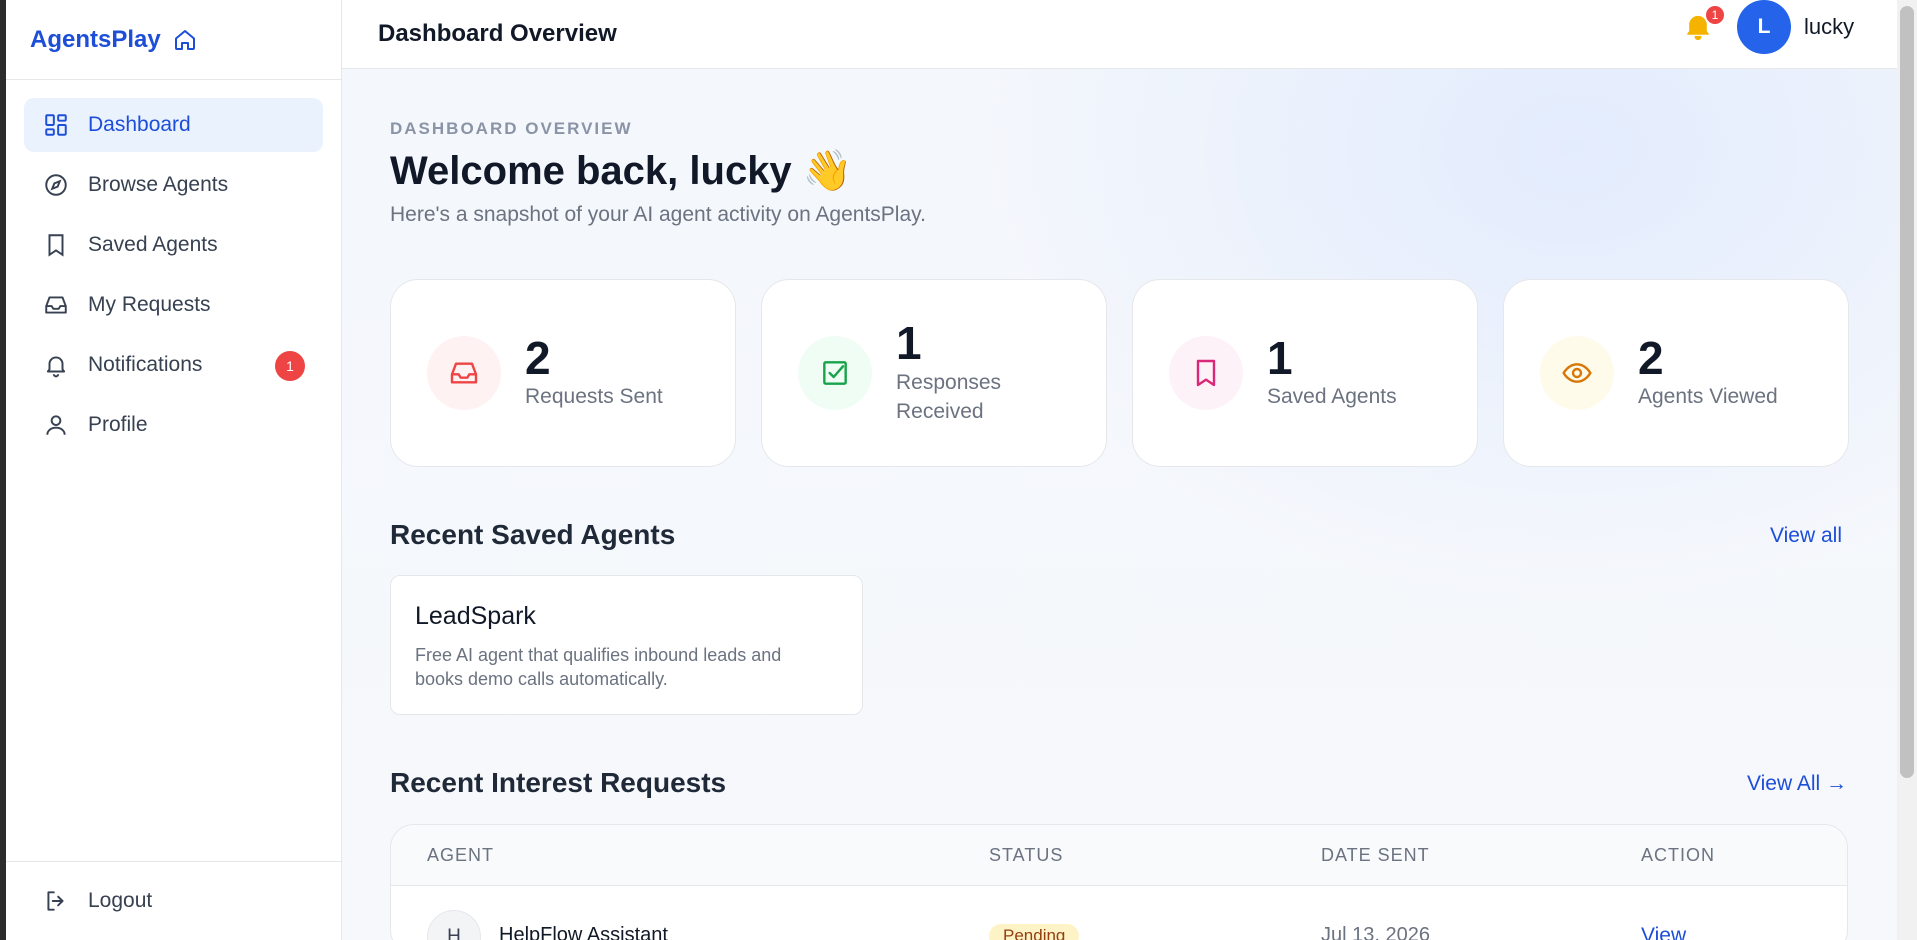 The image size is (1917, 940). Describe the element at coordinates (1663, 932) in the screenshot. I see `view-request-link: View` at that location.